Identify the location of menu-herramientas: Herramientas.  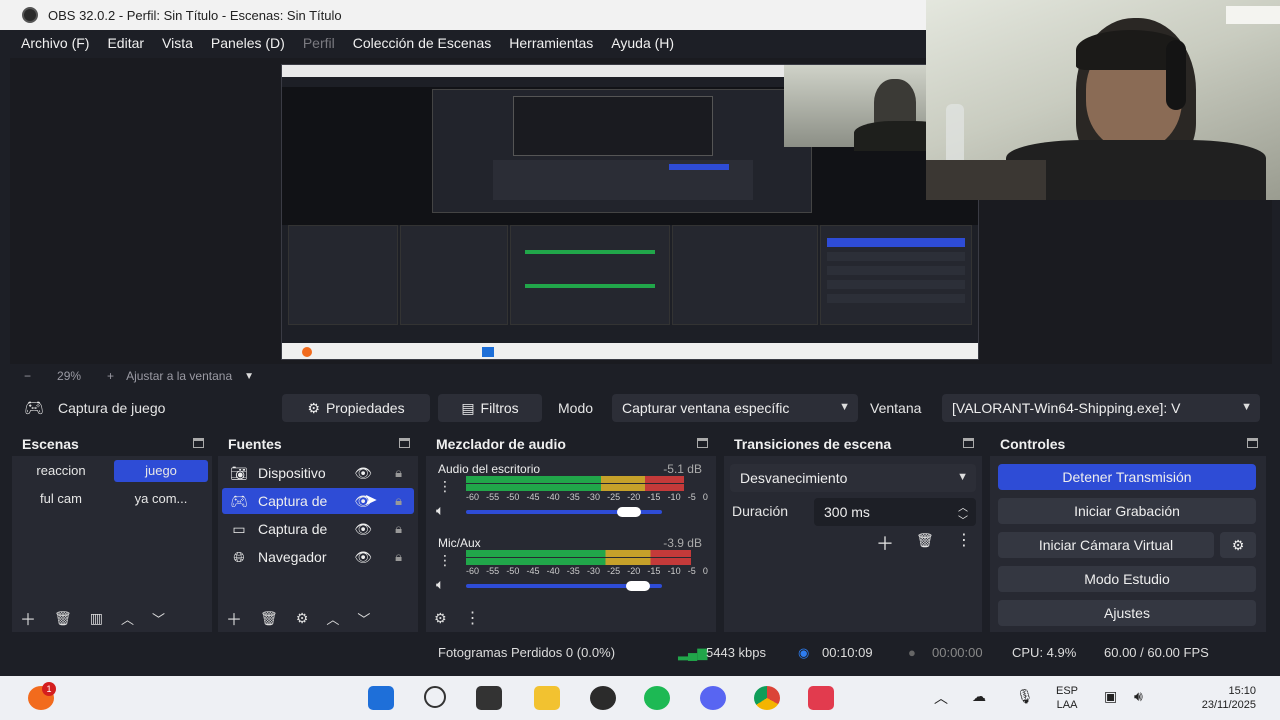
(551, 43).